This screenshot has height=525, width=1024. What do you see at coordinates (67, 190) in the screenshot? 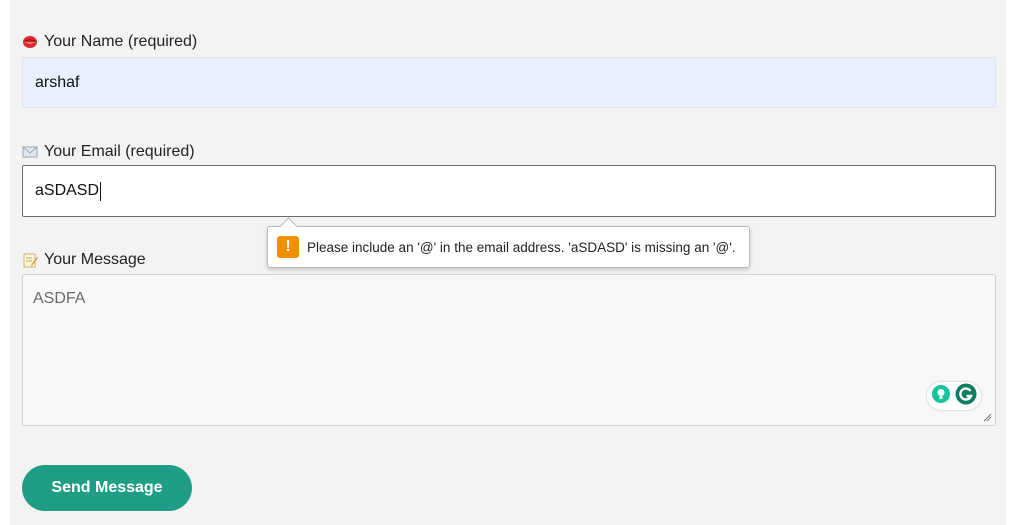
I see `email-value: aSDASD` at bounding box center [67, 190].